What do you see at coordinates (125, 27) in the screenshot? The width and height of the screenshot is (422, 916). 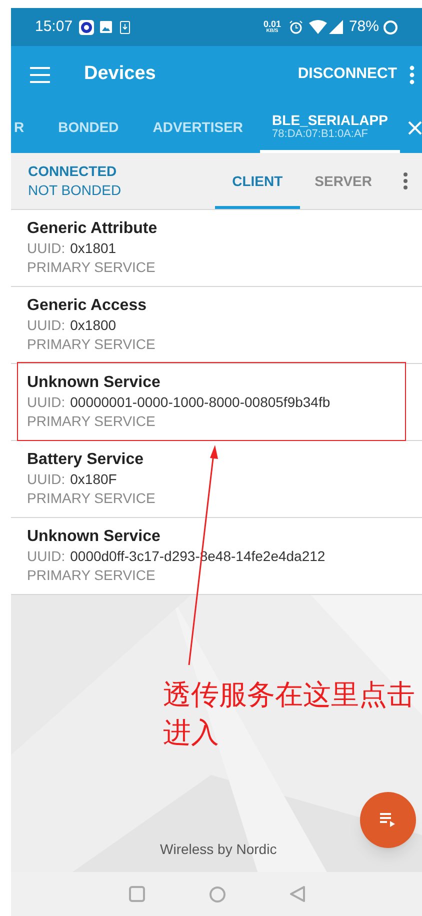 I see `download-icon` at bounding box center [125, 27].